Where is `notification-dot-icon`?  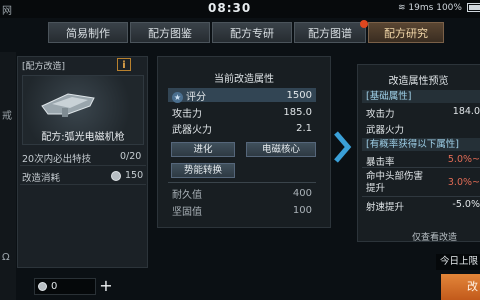
notification-dot-icon is located at coordinates (364, 24).